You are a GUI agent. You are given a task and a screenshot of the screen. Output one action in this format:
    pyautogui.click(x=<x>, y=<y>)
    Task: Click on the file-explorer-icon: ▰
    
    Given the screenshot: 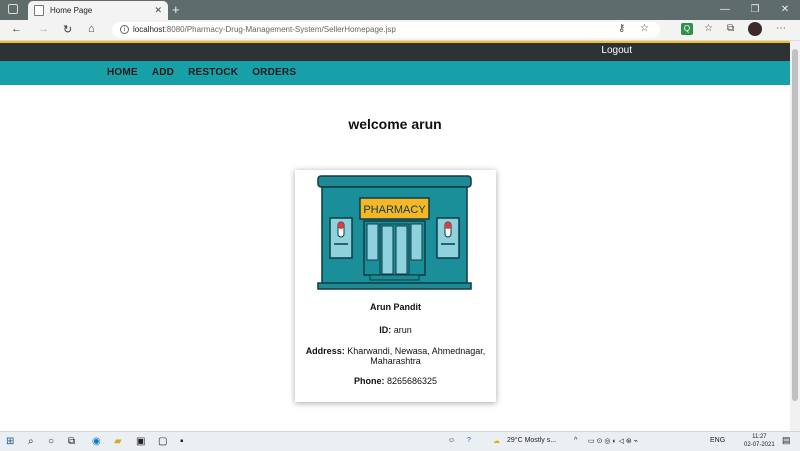 What is the action you would take?
    pyautogui.click(x=118, y=441)
    